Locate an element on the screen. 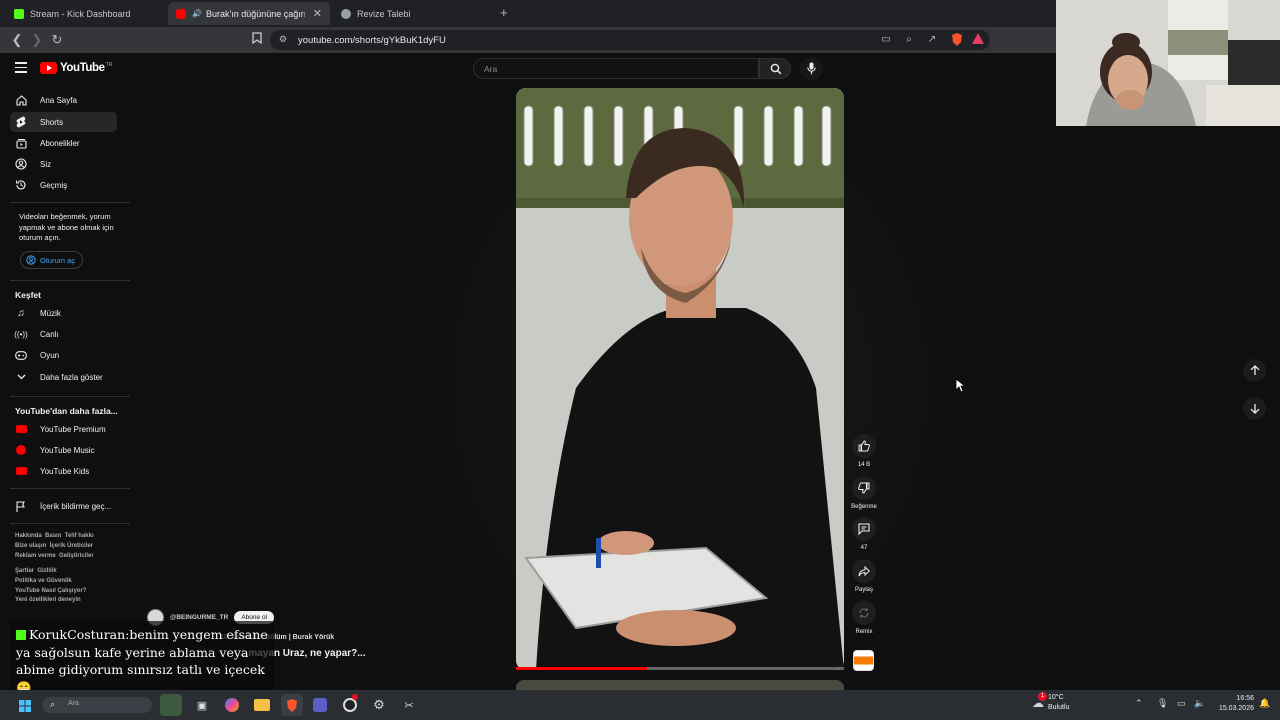 The image size is (1280, 720). new-tab-button: + is located at coordinates (504, 12).